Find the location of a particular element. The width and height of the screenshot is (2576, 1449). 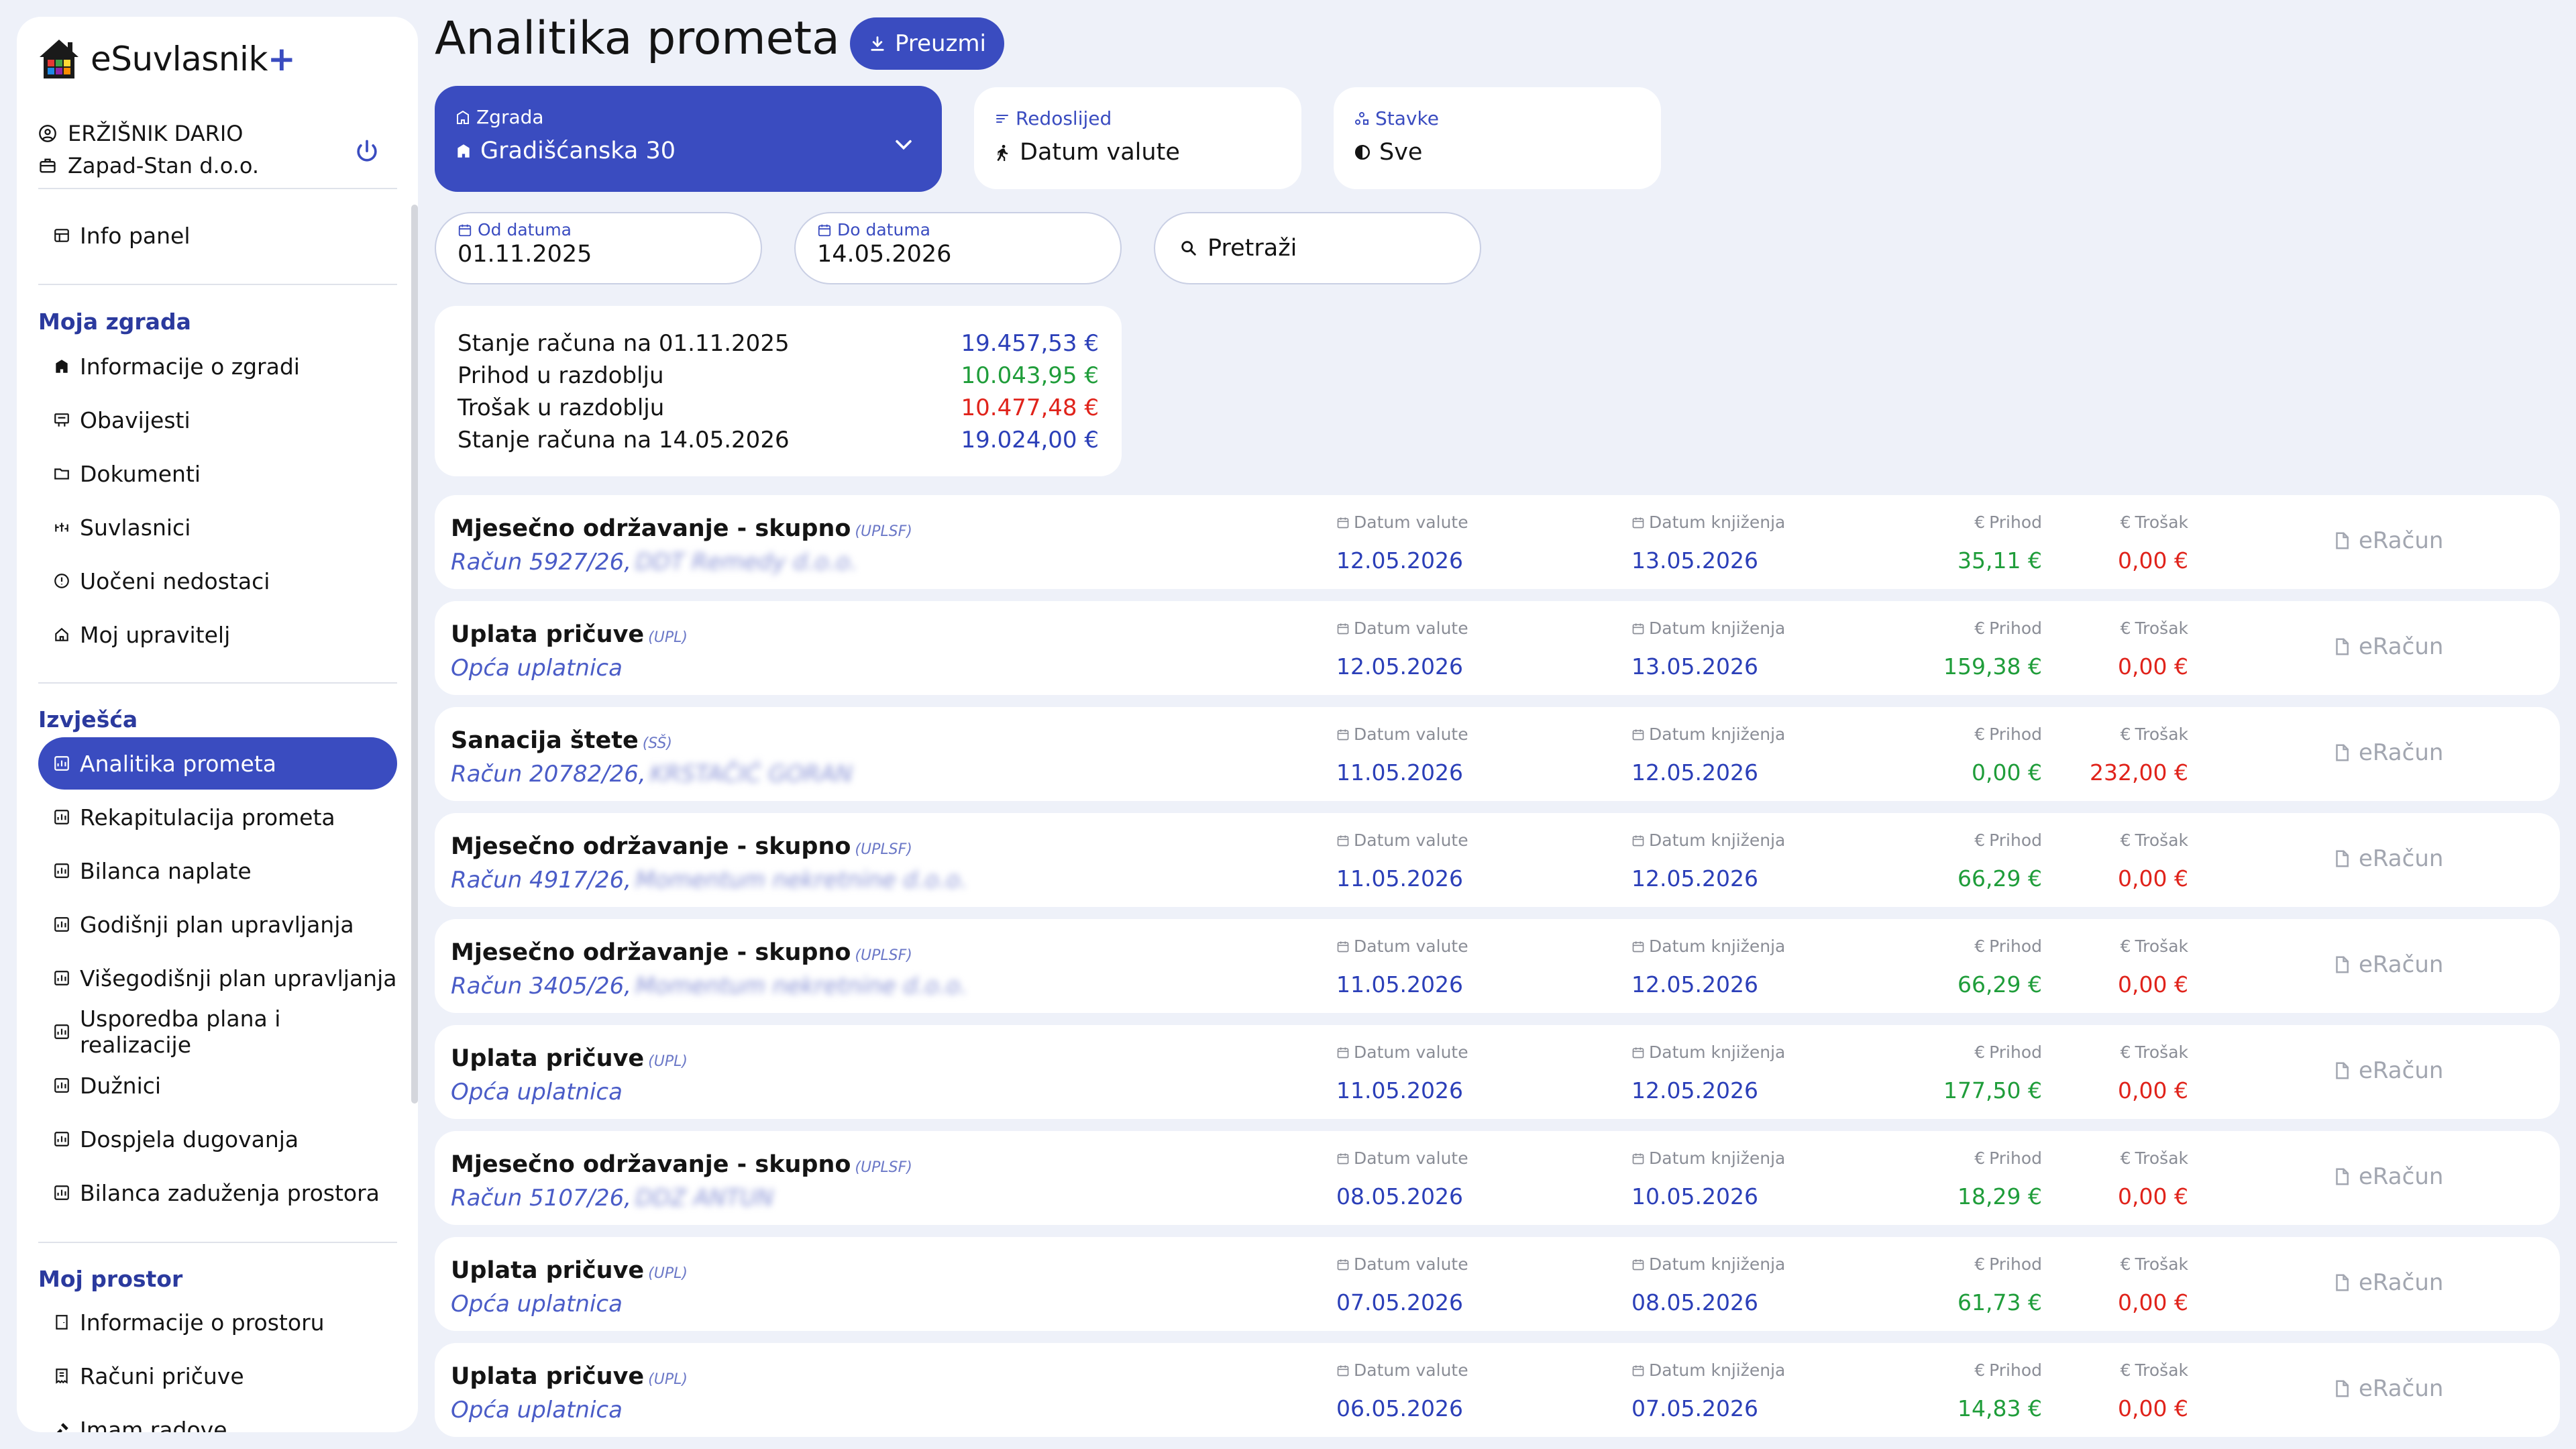

search-input: Pretraži is located at coordinates (1317, 248).